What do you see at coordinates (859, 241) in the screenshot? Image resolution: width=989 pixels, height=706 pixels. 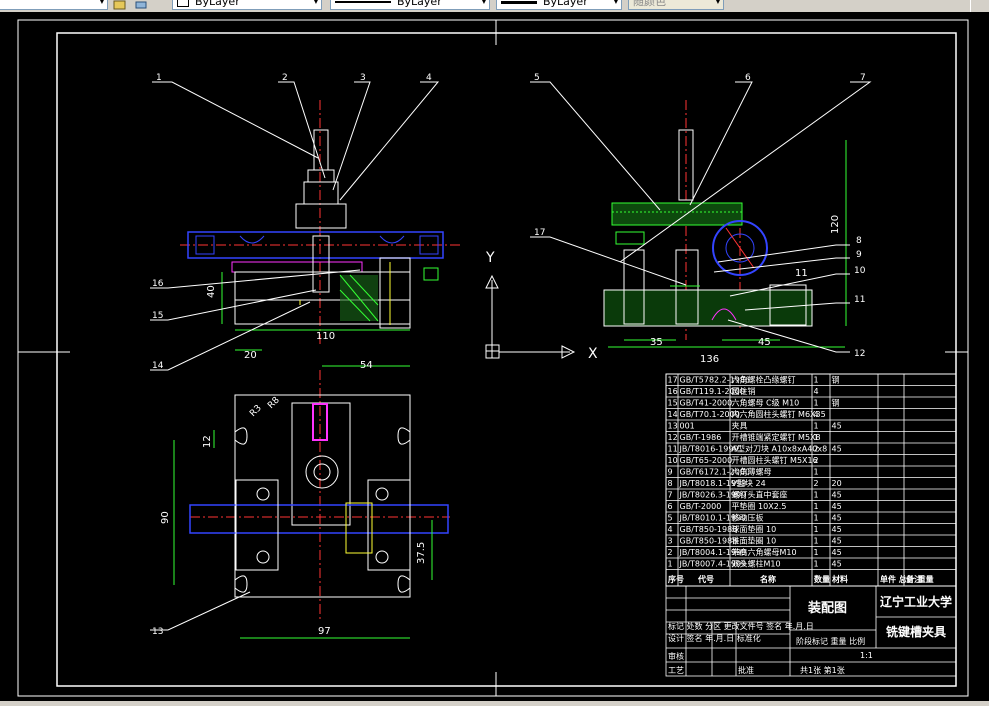 I see `balloon-8: 8` at bounding box center [859, 241].